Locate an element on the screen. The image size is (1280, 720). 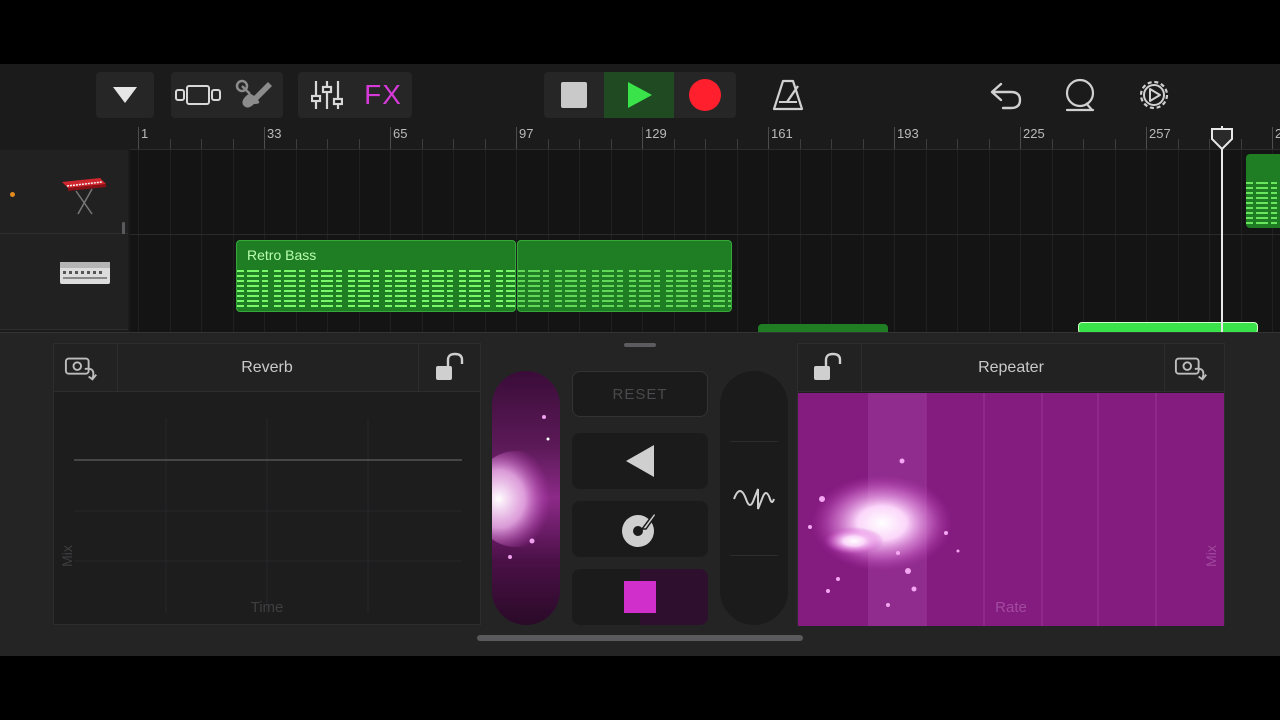
gate-stop-icon is located at coordinates (640, 597).